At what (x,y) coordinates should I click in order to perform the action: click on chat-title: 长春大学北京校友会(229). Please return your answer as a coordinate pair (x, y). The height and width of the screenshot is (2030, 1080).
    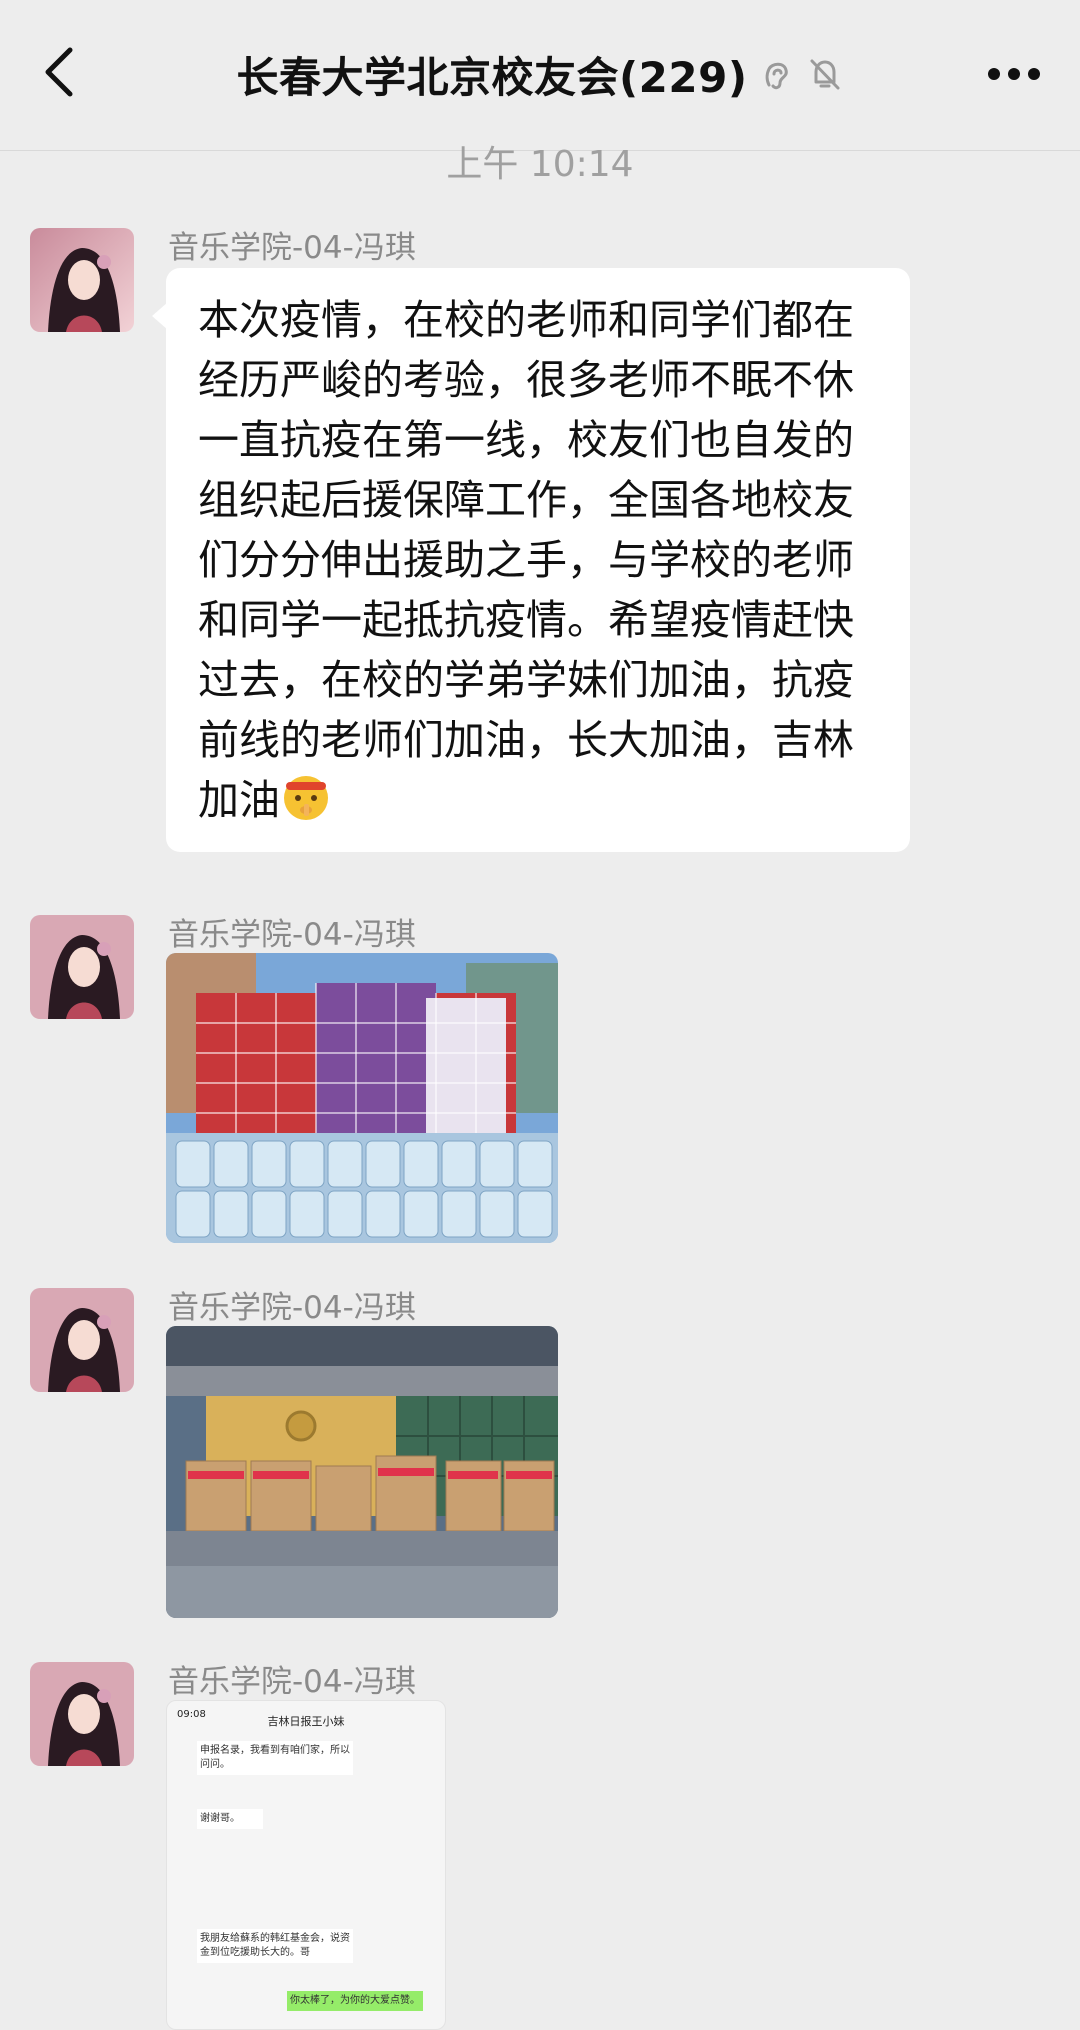
    Looking at the image, I should click on (491, 74).